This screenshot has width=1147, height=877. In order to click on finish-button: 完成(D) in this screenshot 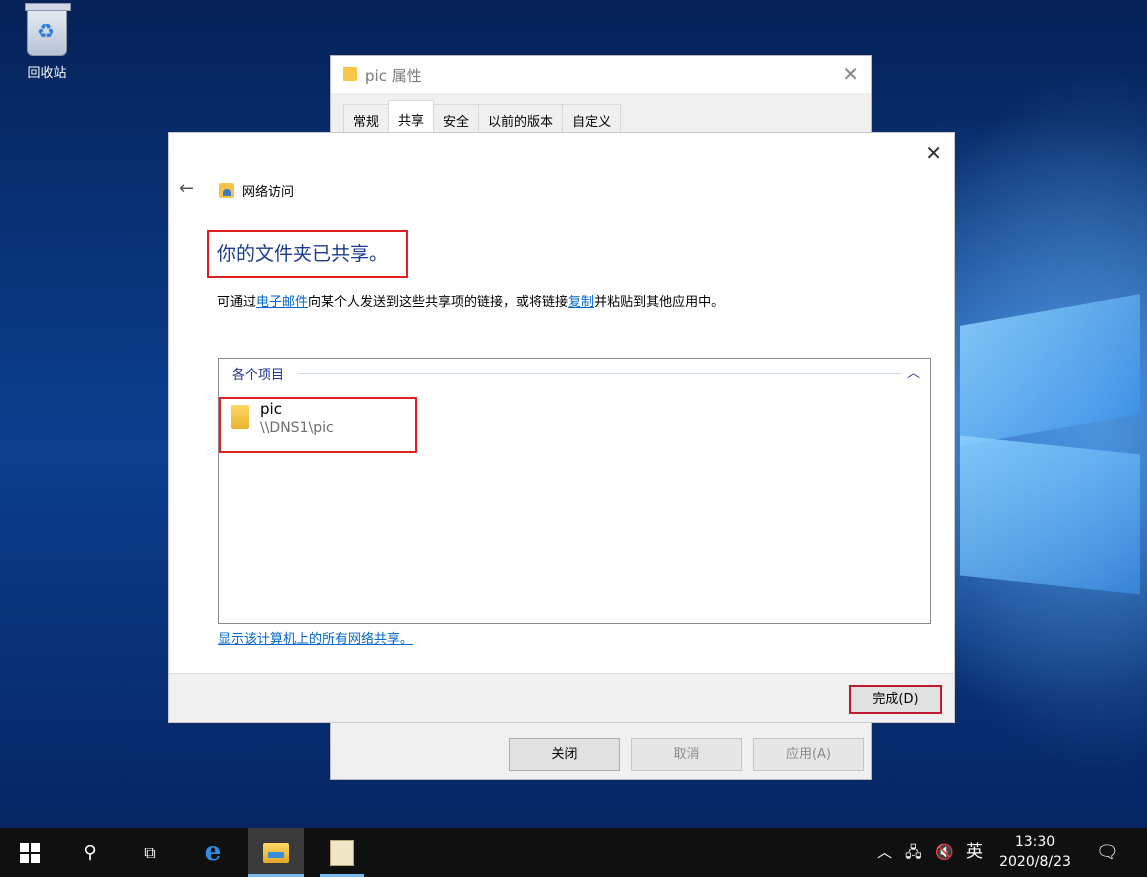, I will do `click(895, 699)`.